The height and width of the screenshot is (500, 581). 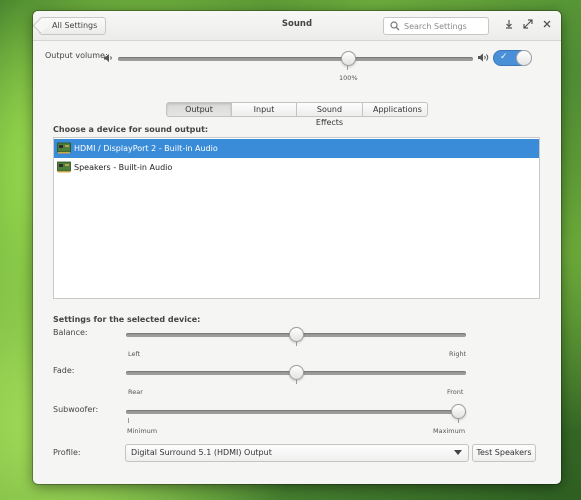 I want to click on volume-tick-mark, so click(x=347, y=67).